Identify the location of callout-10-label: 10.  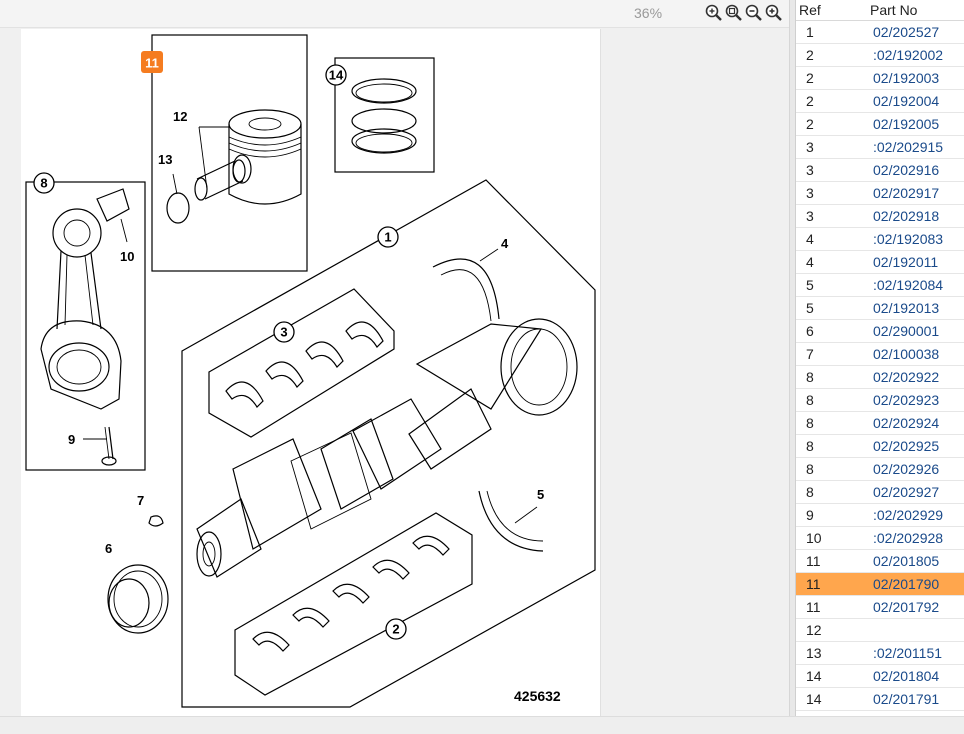
(127, 256).